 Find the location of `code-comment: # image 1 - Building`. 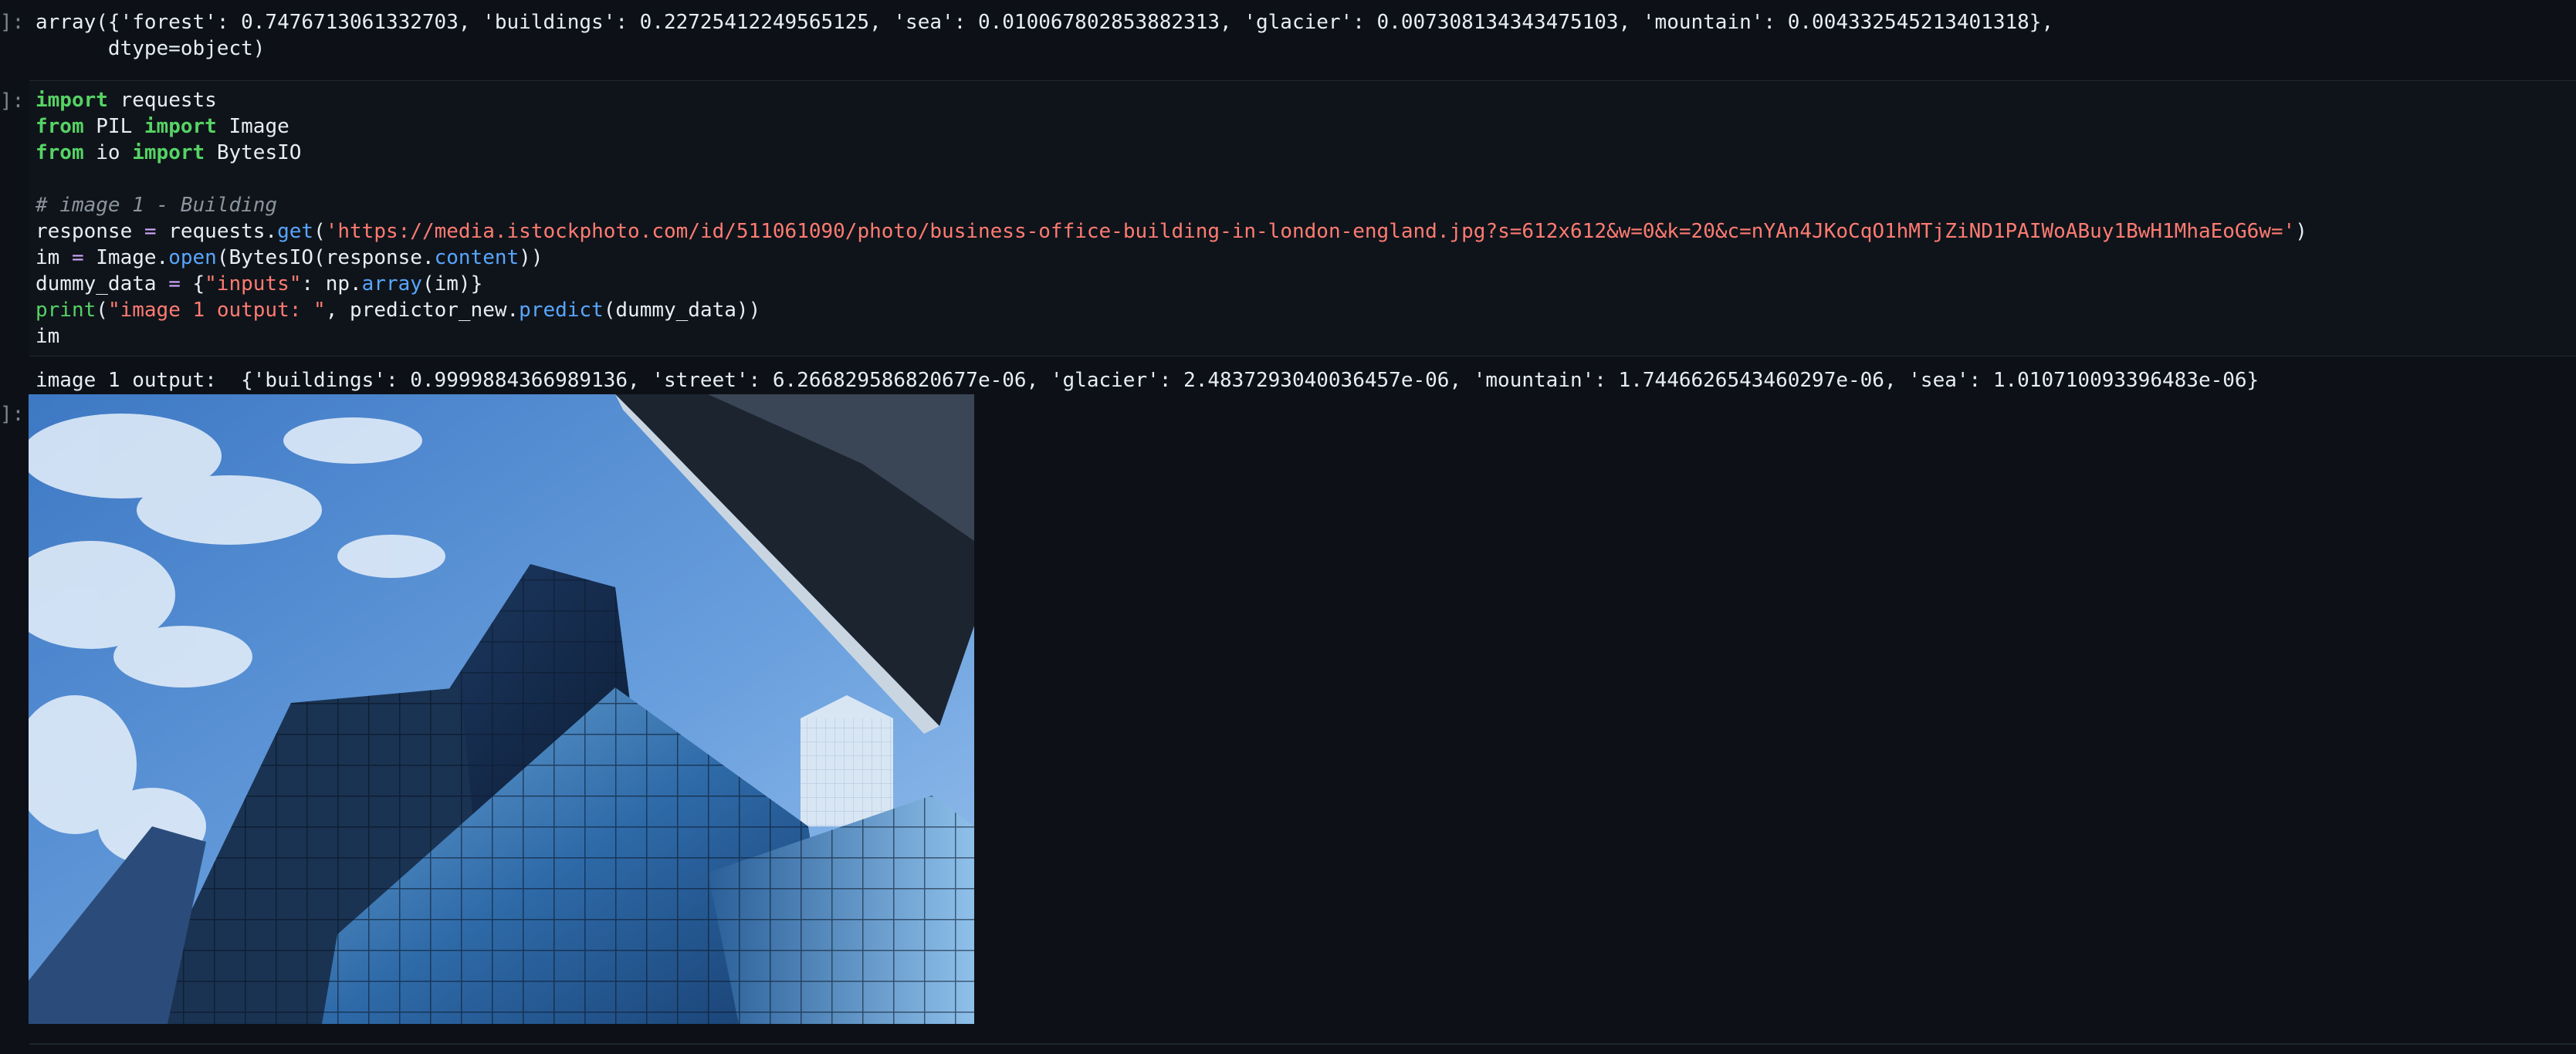

code-comment: # image 1 - Building is located at coordinates (157, 205).